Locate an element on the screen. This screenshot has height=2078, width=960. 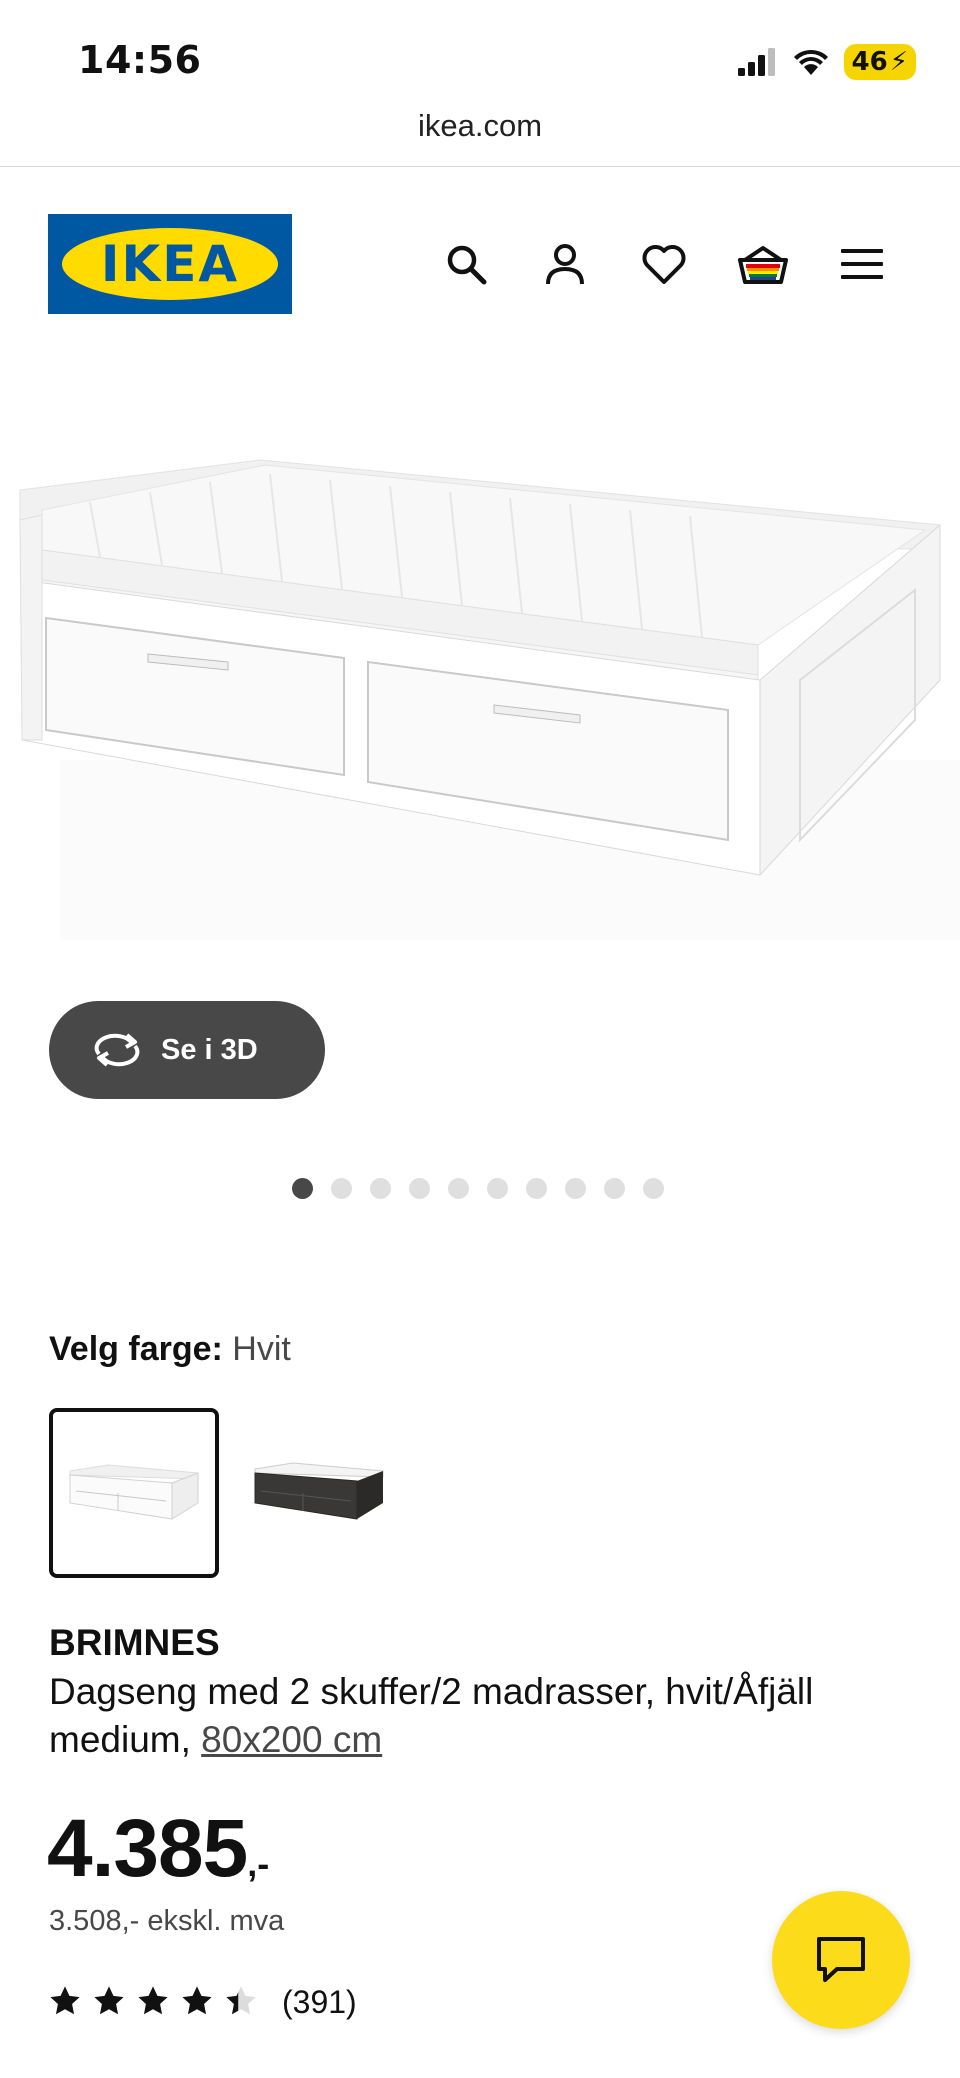
price-ex-vat: 3.508,- ekskl. mva is located at coordinates (167, 1921).